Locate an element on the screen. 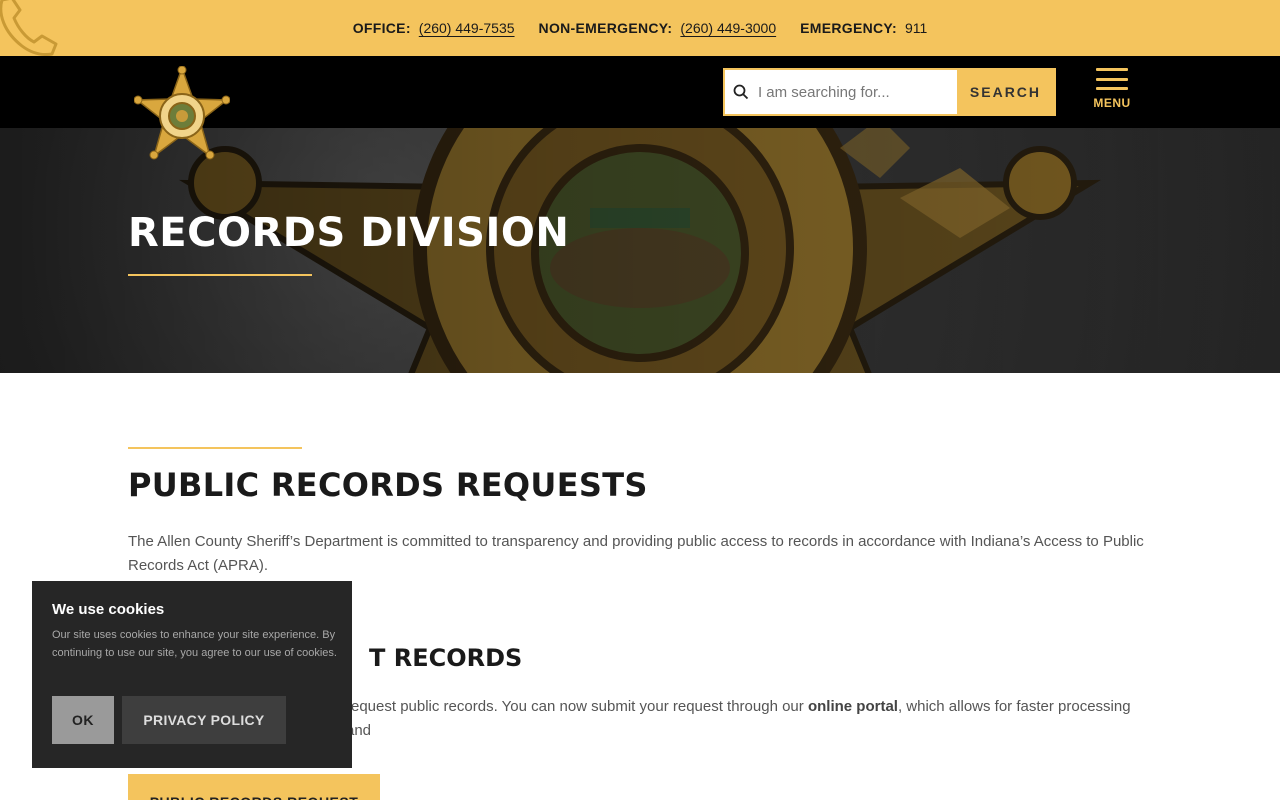 The height and width of the screenshot is (800, 1280). menu-label: MENU is located at coordinates (1112, 103).